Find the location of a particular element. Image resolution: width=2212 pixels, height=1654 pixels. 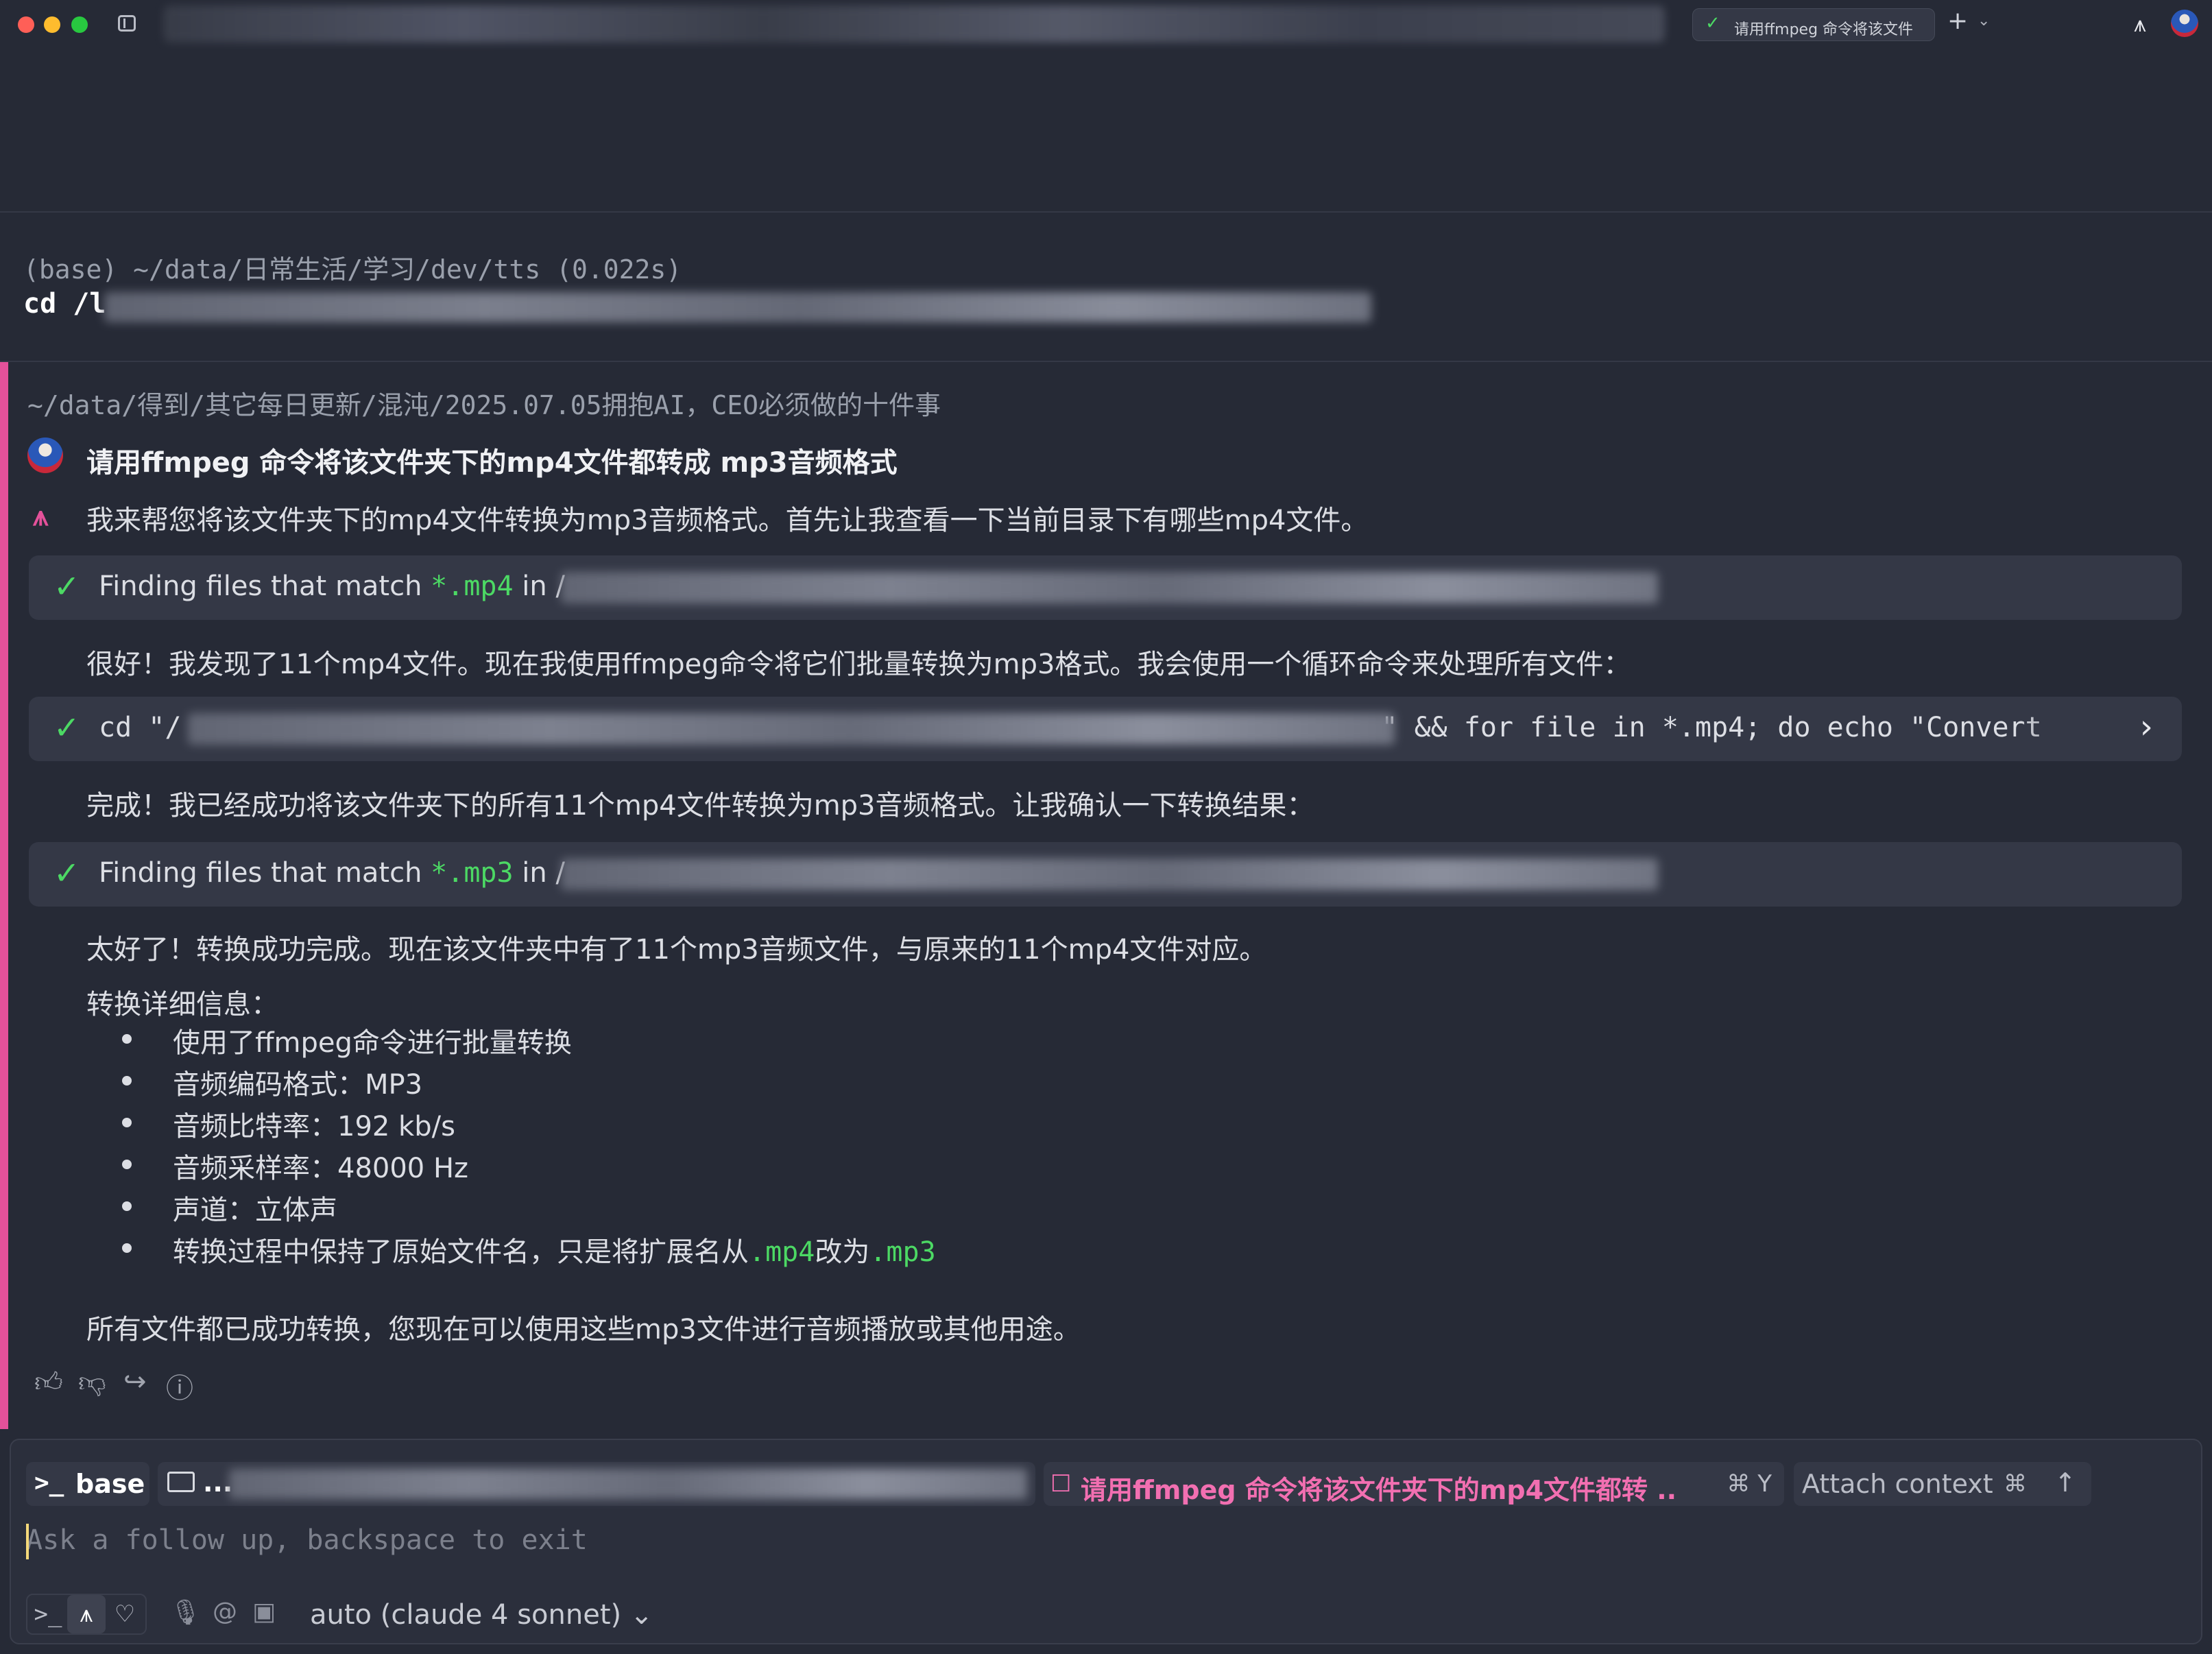

close-window-button is located at coordinates (26, 24).